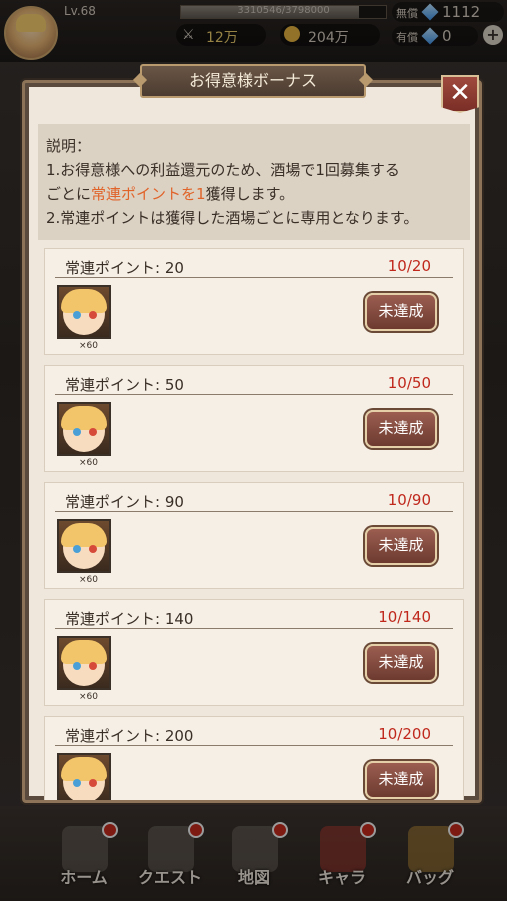  Describe the element at coordinates (254, 652) in the screenshot. I see `reward-card: 常連ポイント: 140 10/140 ×60 未達成` at that location.